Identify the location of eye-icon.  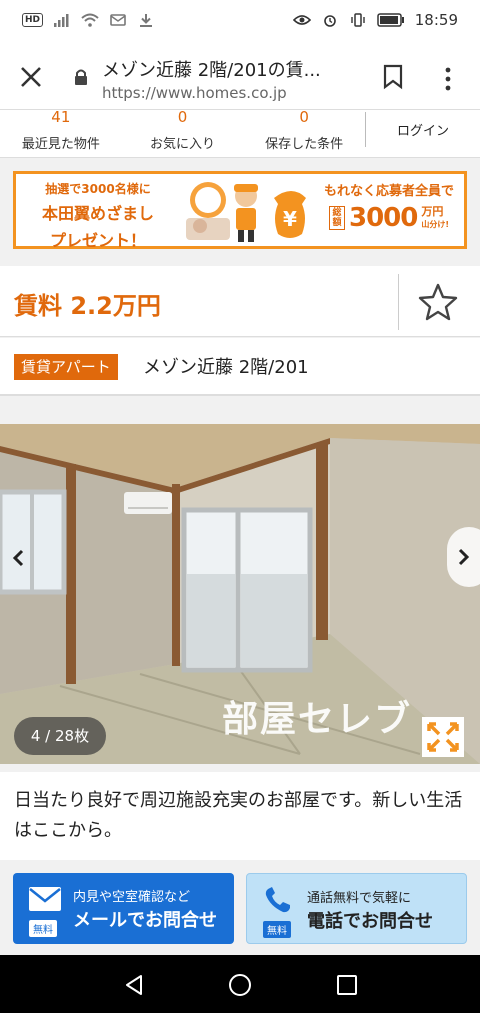
(301, 20).